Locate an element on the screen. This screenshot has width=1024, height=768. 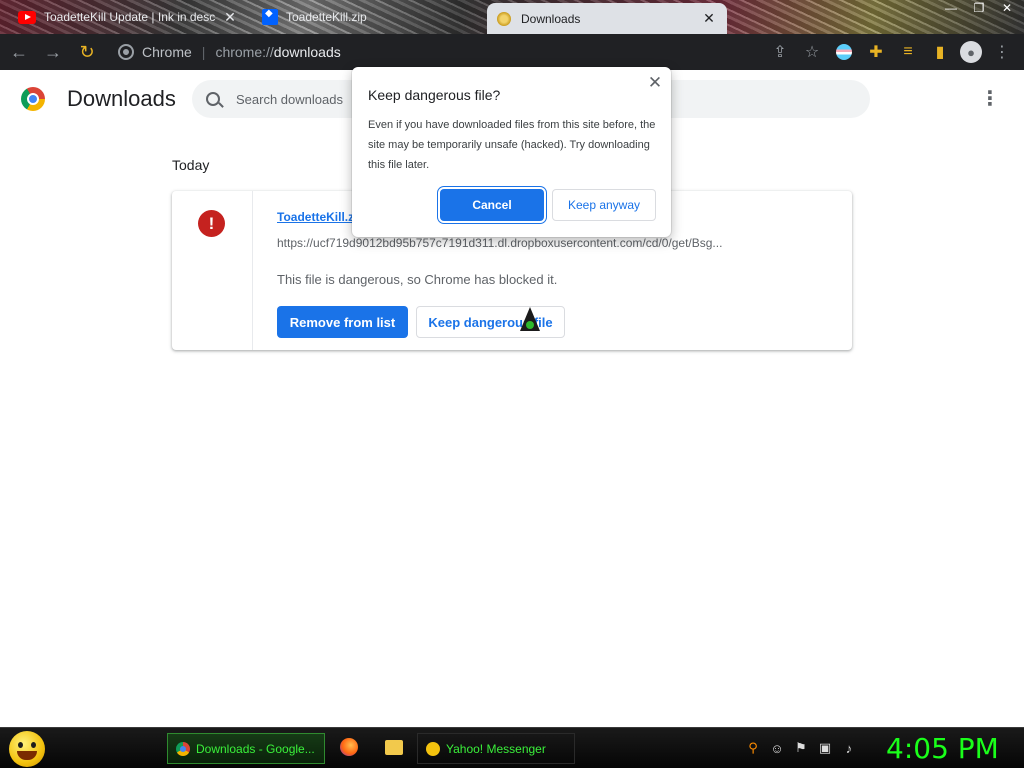
omnibox-path: downloads is located at coordinates (307, 52).